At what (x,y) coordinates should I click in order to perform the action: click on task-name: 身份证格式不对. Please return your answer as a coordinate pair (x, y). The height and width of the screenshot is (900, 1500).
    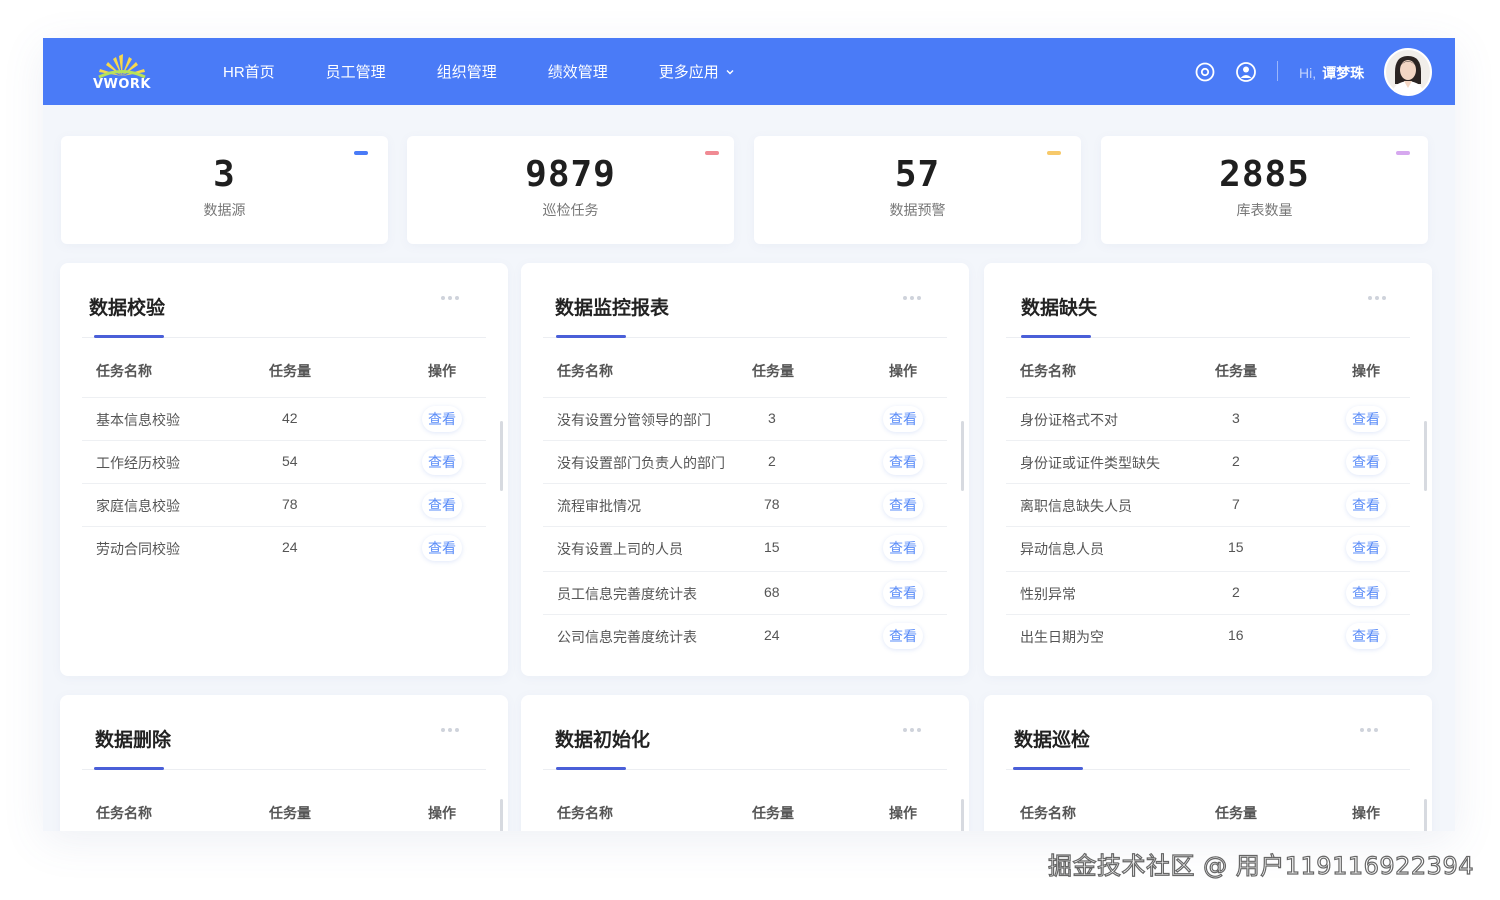
    Looking at the image, I should click on (1069, 420).